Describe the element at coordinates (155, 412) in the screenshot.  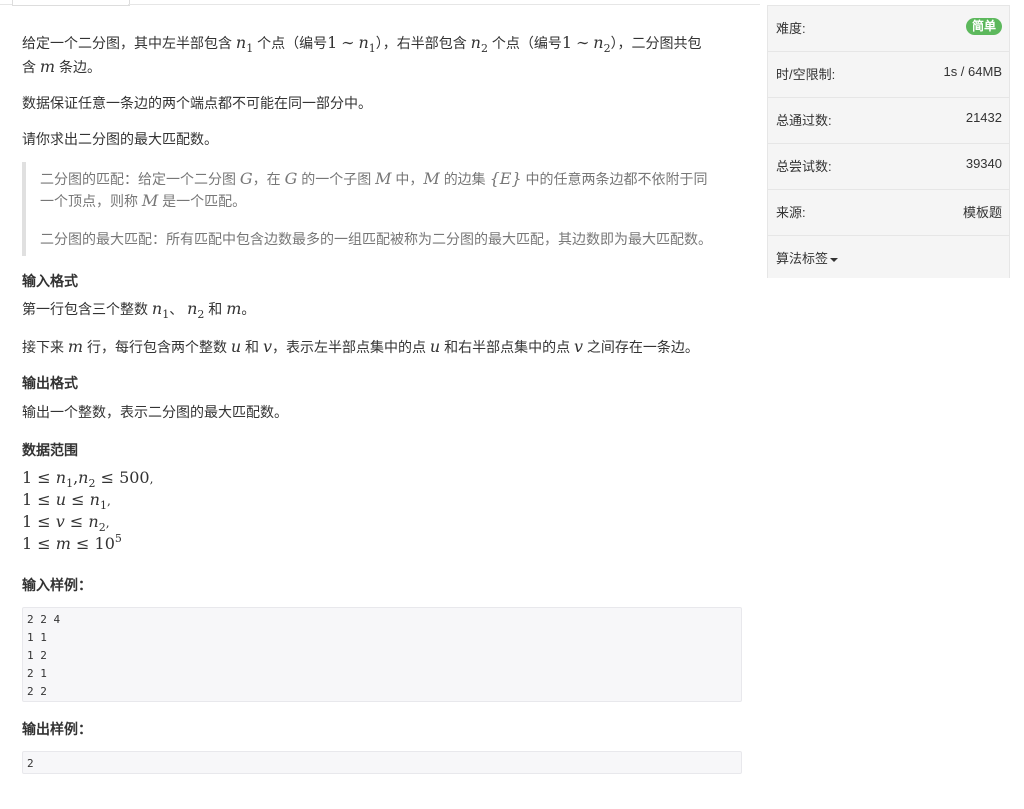
I see `output-format-text: 输出一个整数，表示二分图的最大匹配数。` at that location.